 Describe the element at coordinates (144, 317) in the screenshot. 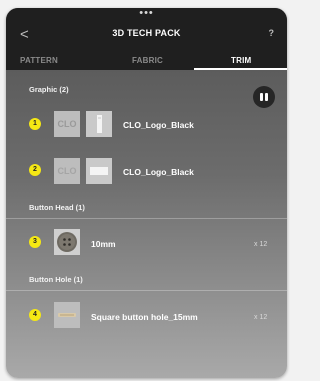

I see `item-name: Square button hole_15mm` at that location.